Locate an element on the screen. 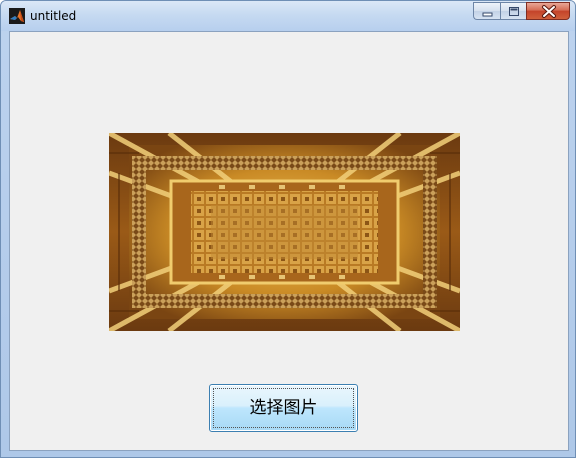 The image size is (576, 458). close-button is located at coordinates (548, 11).